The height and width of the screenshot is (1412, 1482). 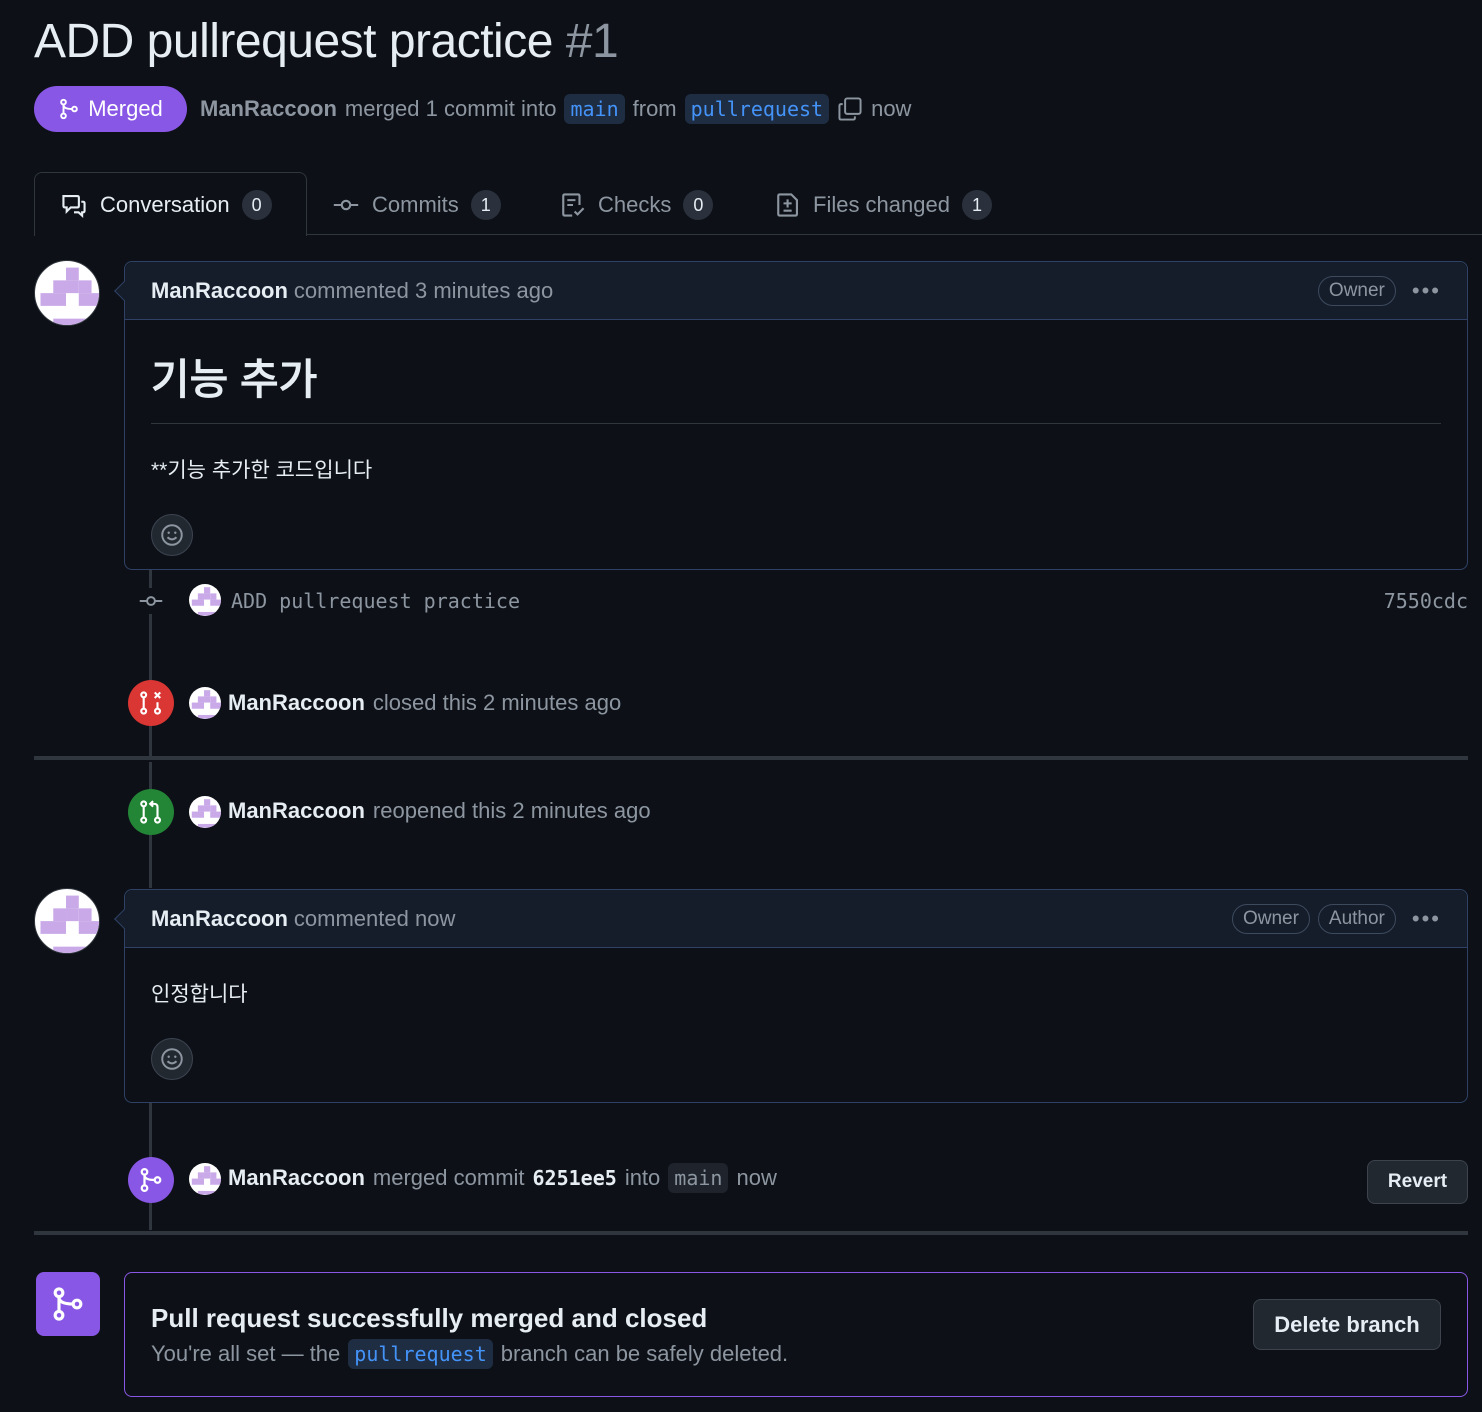 I want to click on merge-status-icon, so click(x=68, y=1304).